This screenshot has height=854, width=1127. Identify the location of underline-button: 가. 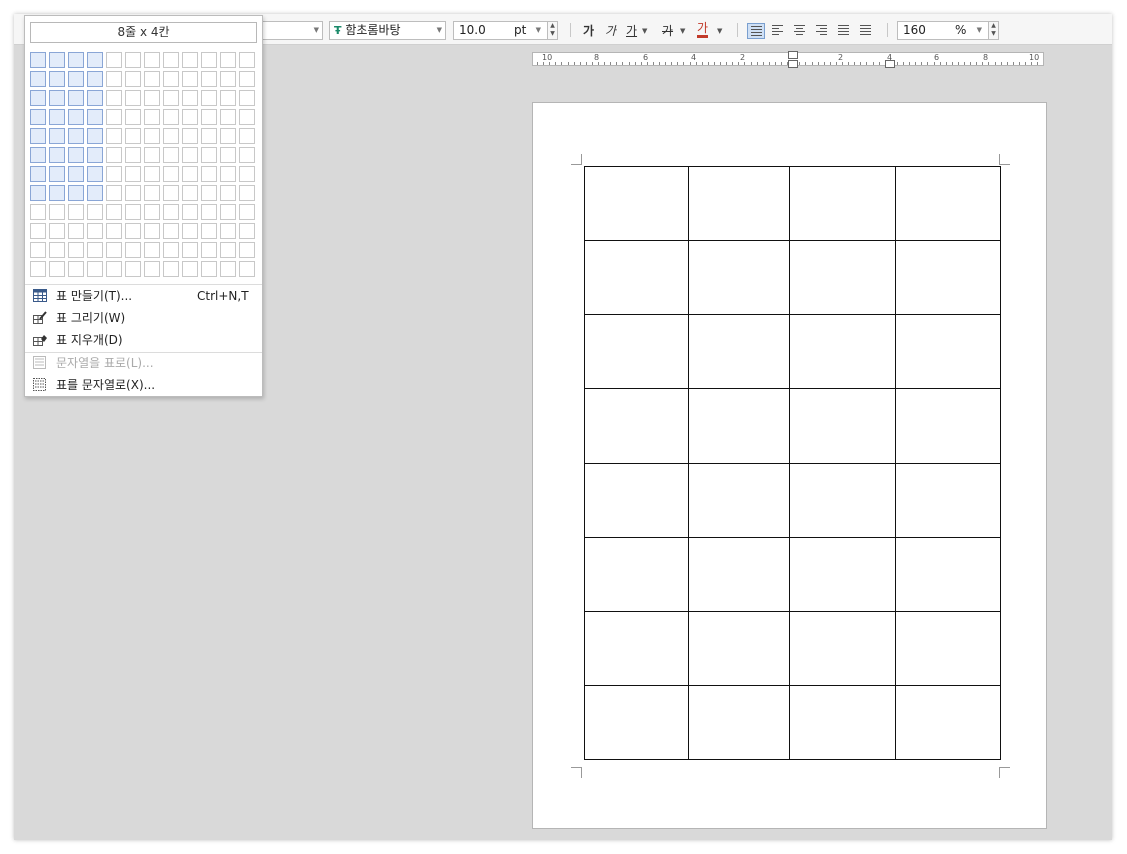
(631, 31).